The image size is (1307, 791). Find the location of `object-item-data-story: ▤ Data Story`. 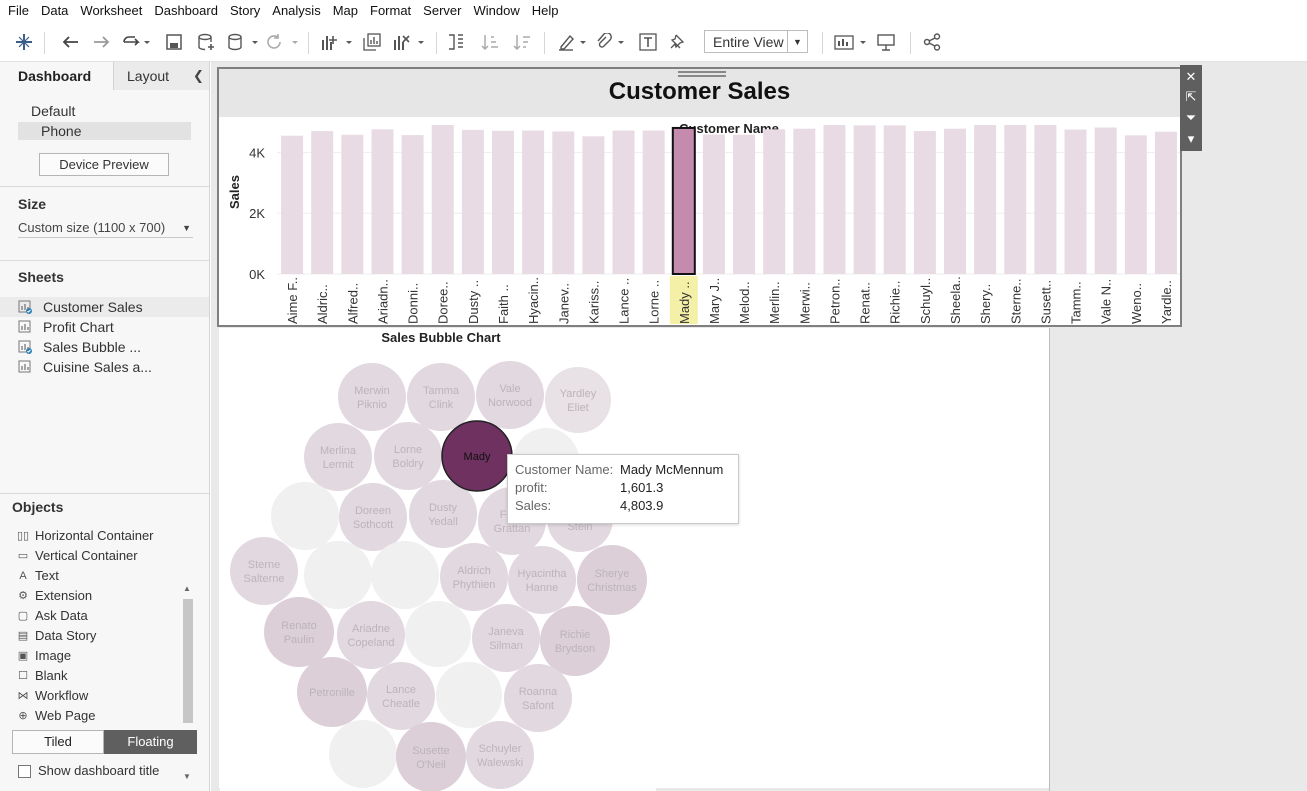

object-item-data-story: ▤ Data Story is located at coordinates (90, 636).